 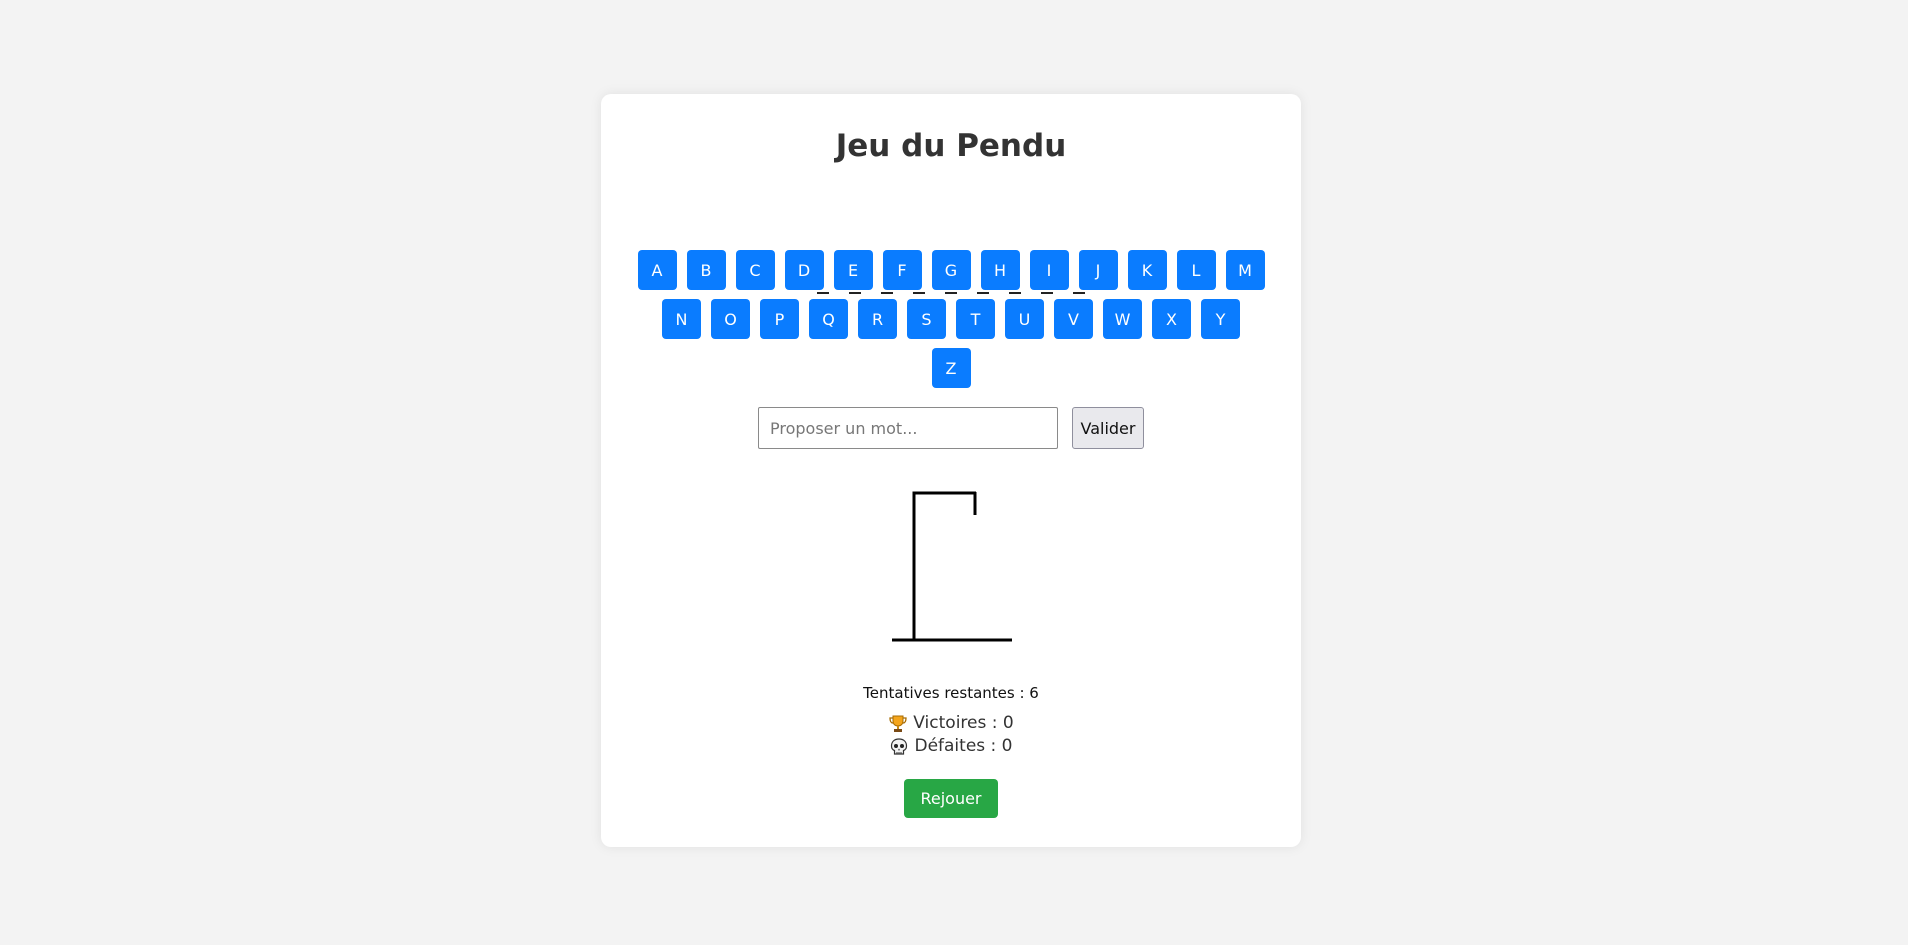 I want to click on keyboard-row-2: NOPQRSTUVWXY, so click(x=951, y=319).